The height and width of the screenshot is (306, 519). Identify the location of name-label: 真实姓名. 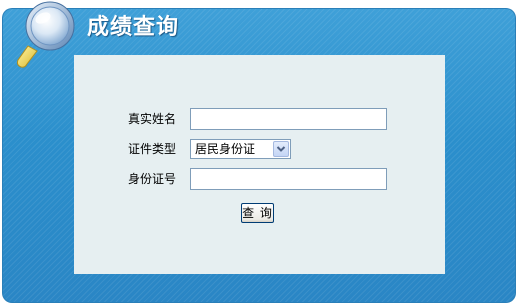
(152, 119).